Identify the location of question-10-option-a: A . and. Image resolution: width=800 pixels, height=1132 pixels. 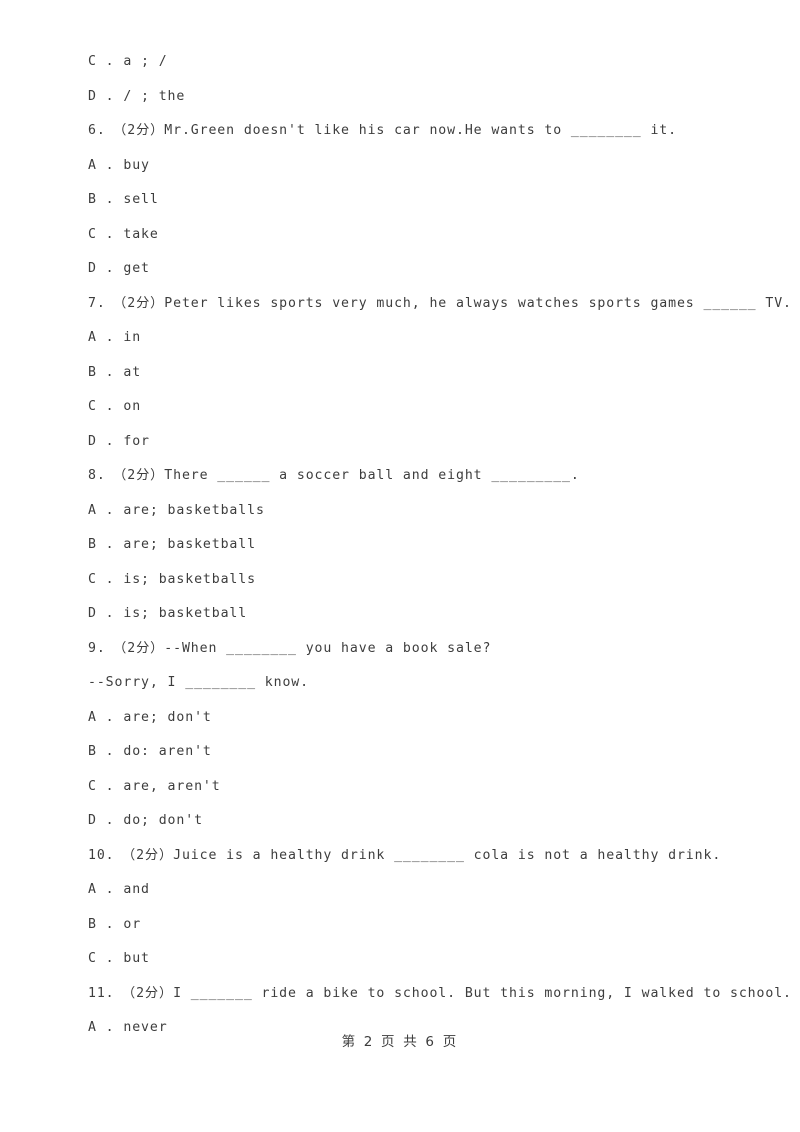
(119, 889).